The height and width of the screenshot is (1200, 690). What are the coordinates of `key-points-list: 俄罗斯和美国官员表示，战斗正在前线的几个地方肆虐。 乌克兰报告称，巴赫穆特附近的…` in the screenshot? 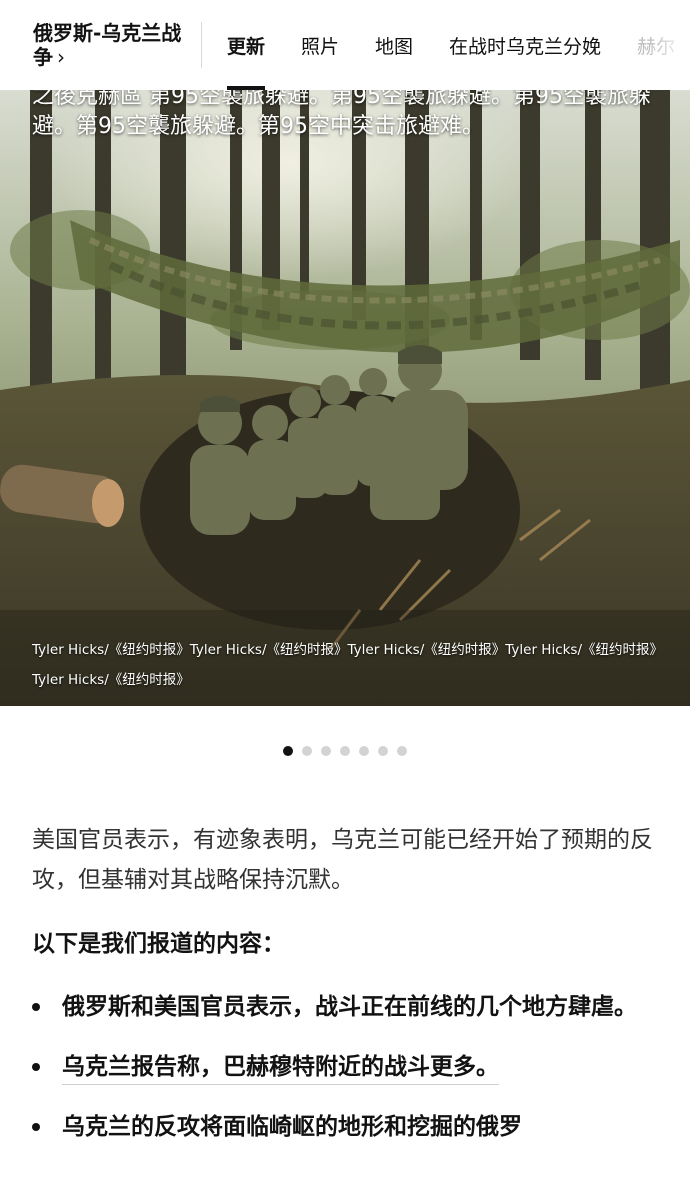 It's located at (345, 1067).